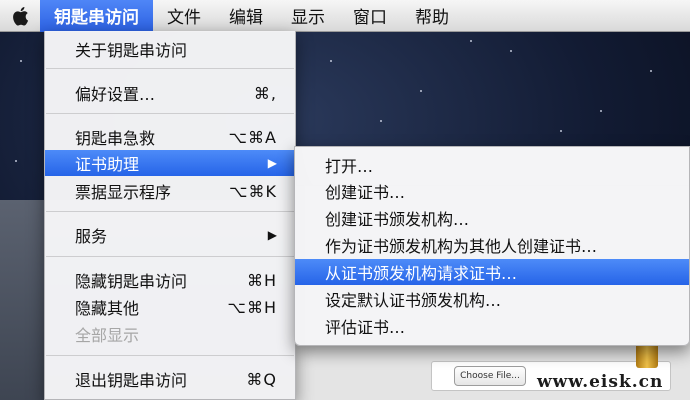 This screenshot has width=690, height=400. I want to click on menu-item-shortcut: ⌥⌘A, so click(252, 137).